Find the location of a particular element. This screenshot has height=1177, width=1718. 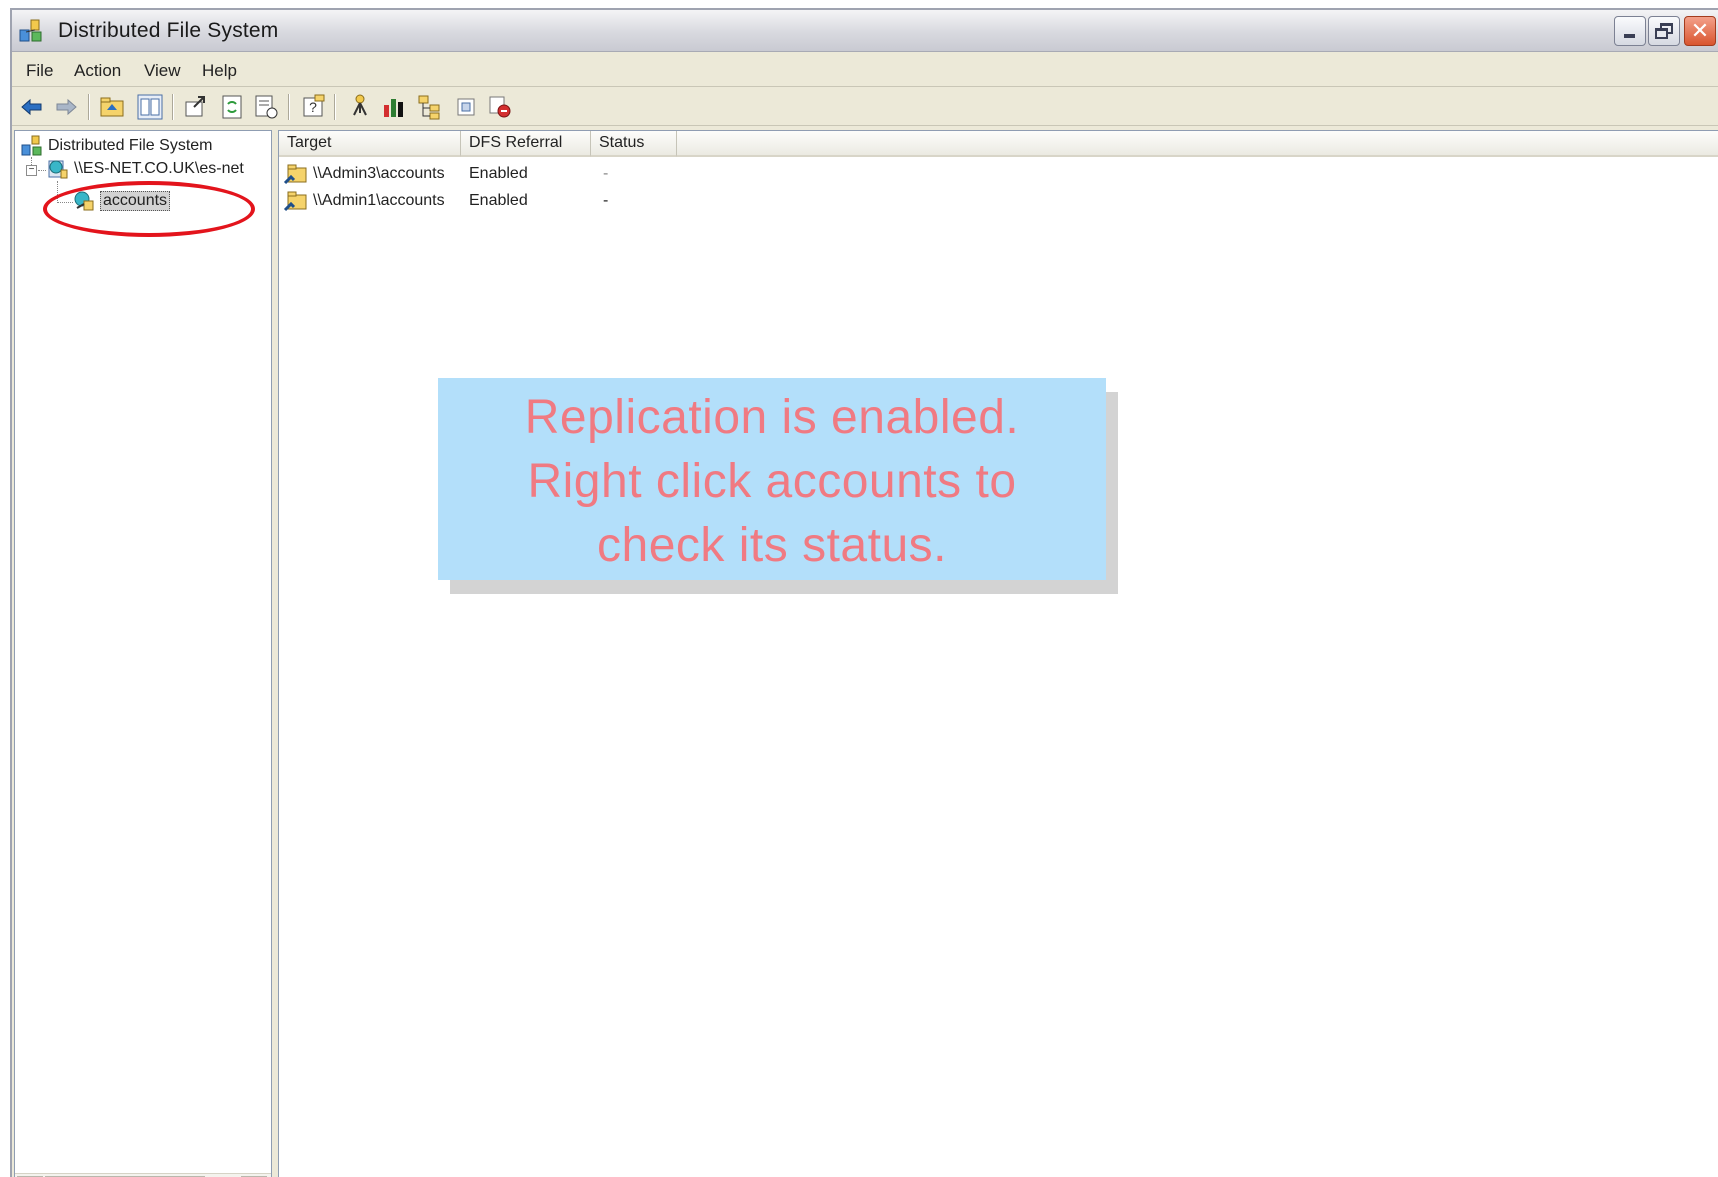

menu-file: File is located at coordinates (39, 71).